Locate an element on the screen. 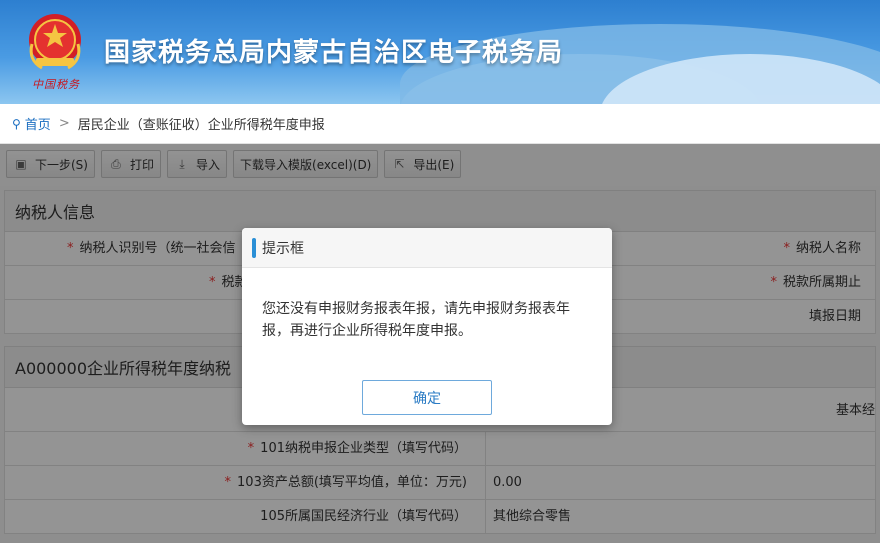 This screenshot has height=543, width=880. dialog-header: 提示框 is located at coordinates (427, 248).